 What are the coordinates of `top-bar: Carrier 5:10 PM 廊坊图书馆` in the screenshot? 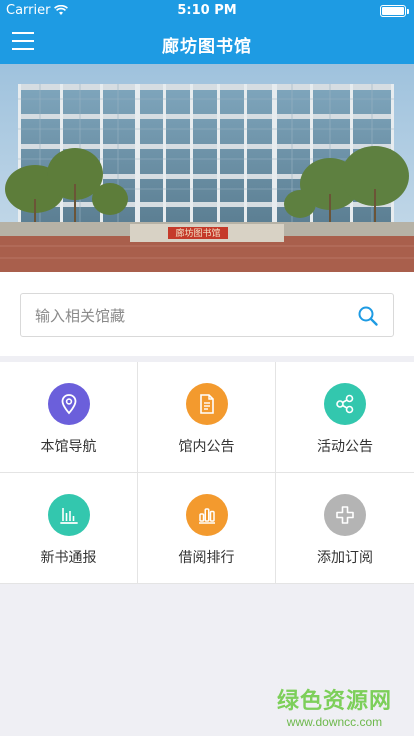 It's located at (207, 32).